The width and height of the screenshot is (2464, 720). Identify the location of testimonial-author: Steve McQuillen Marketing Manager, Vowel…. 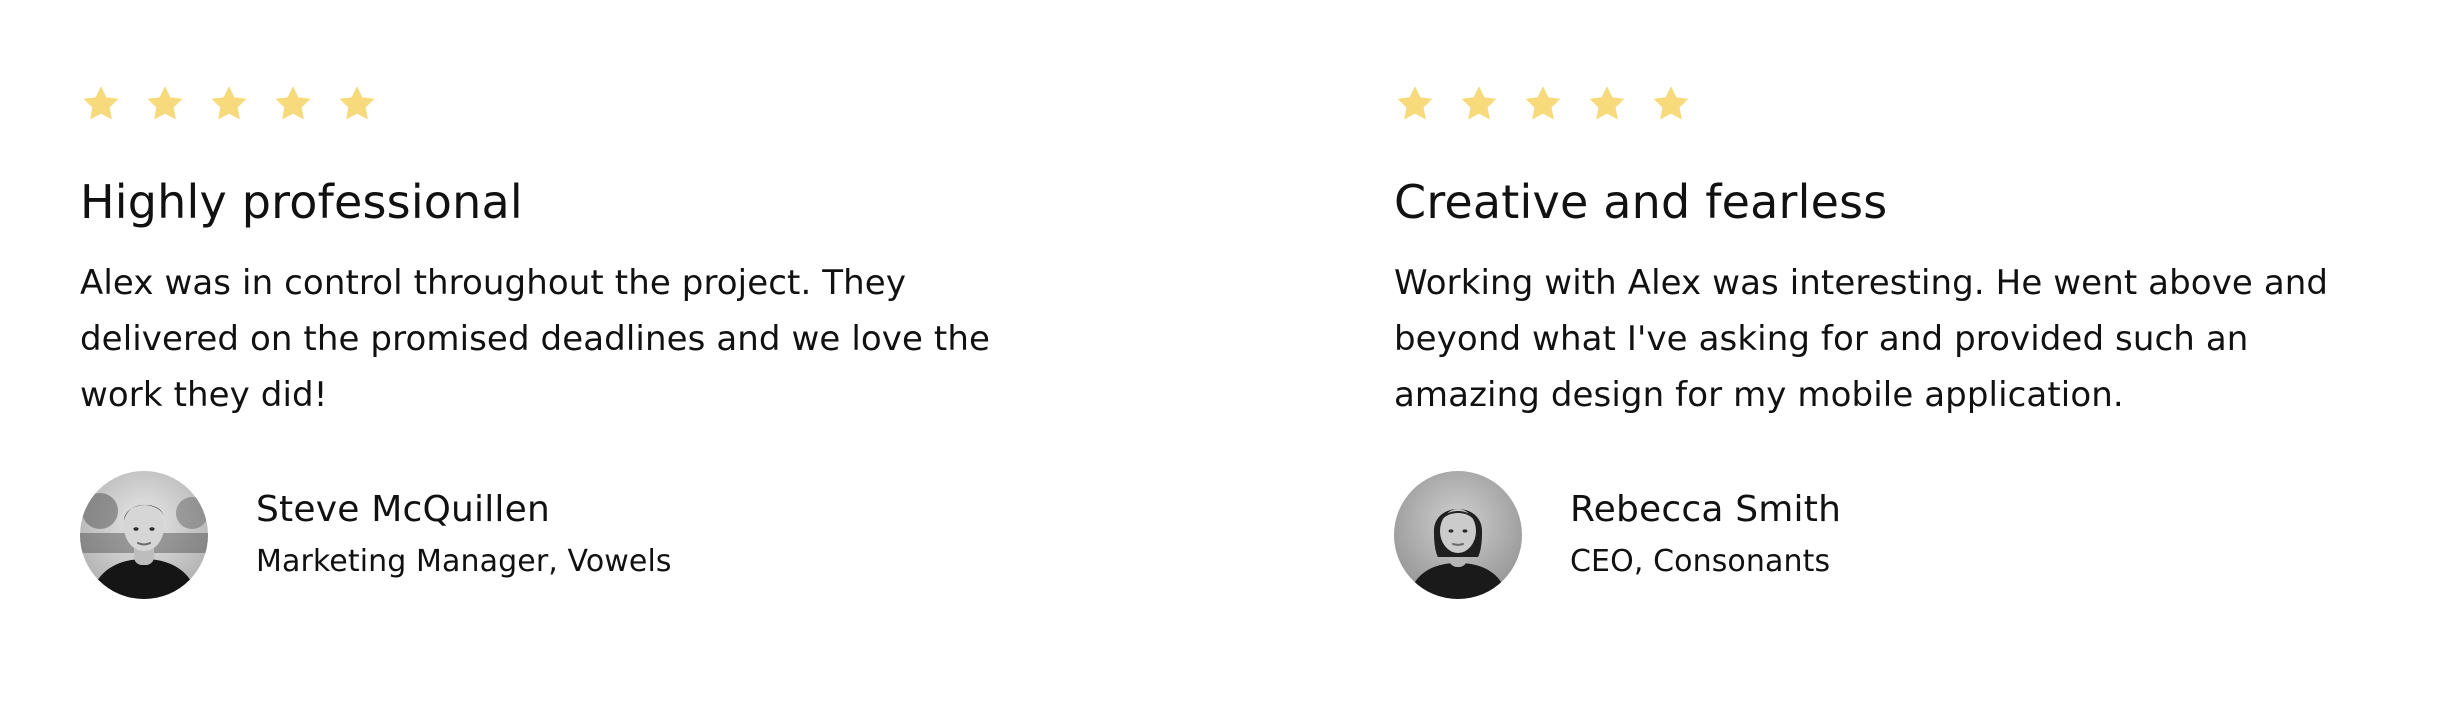
(590, 534).